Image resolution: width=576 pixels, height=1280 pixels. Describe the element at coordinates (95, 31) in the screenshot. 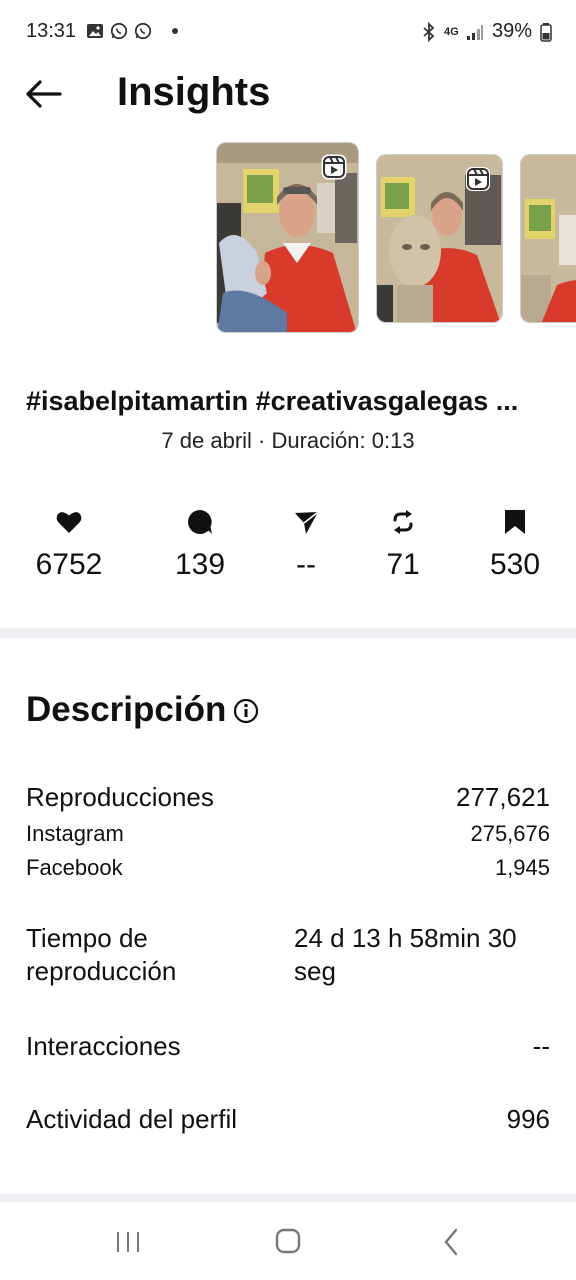

I see `gallery-icon` at that location.